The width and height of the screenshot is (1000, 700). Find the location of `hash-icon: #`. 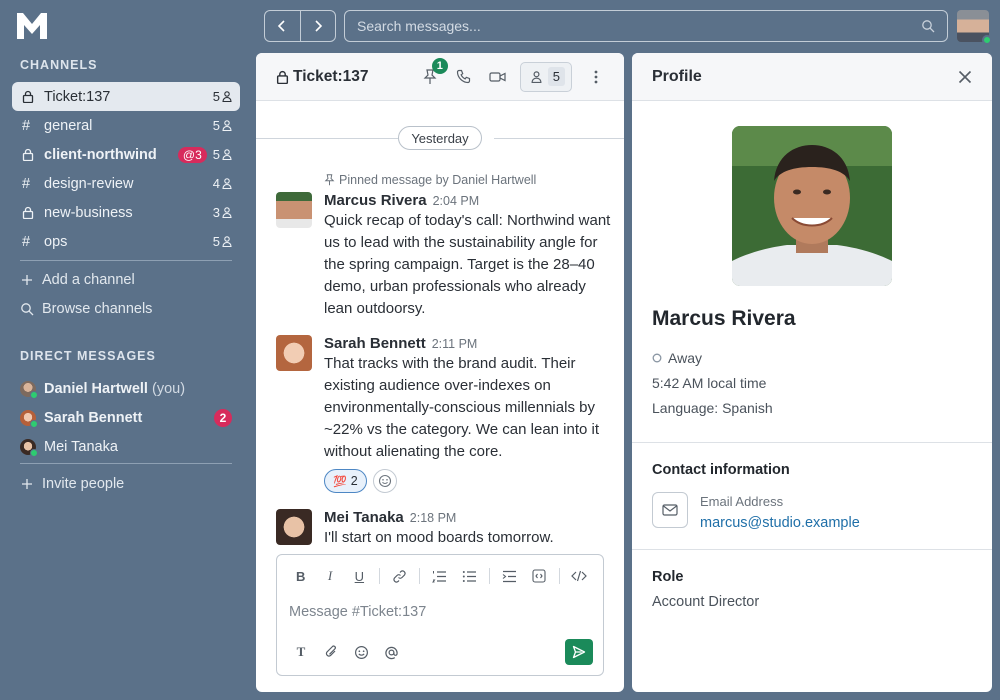

hash-icon: # is located at coordinates (26, 125).